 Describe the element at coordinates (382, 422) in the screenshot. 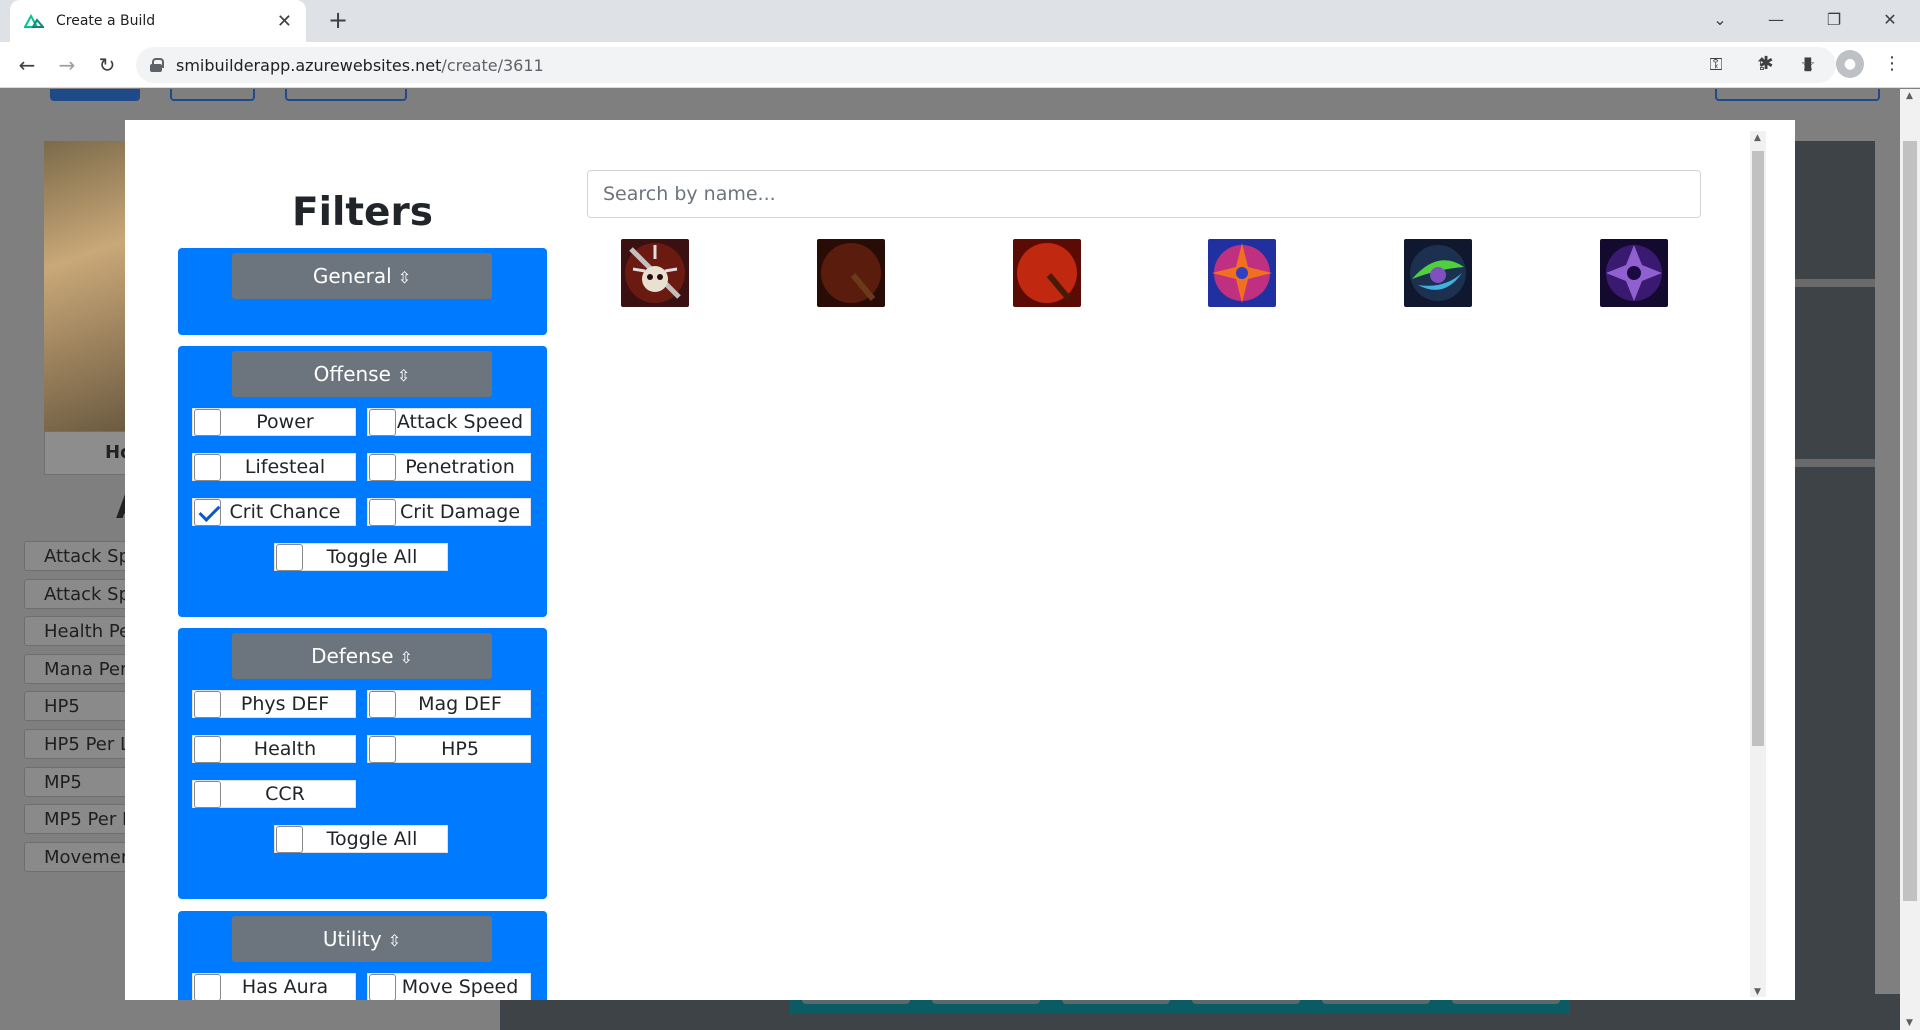

I see `attack-speed-checkbox` at that location.